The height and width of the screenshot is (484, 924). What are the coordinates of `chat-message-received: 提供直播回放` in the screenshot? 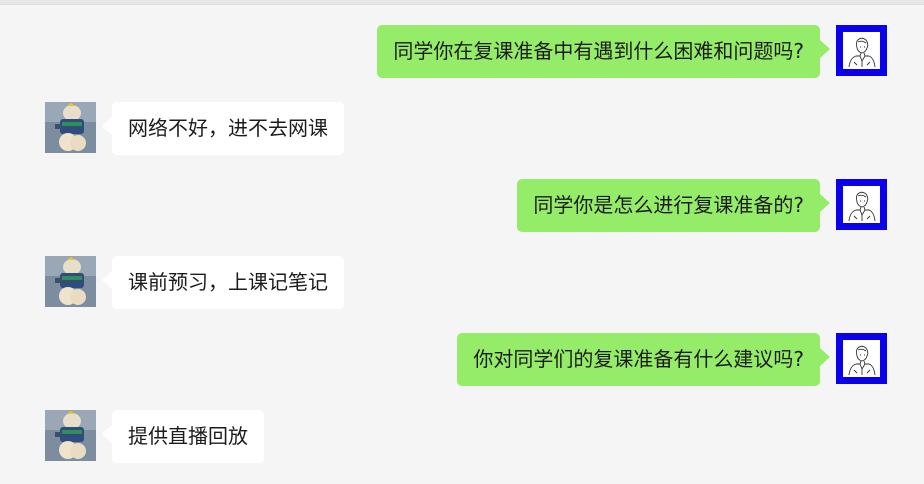 It's located at (462, 437).